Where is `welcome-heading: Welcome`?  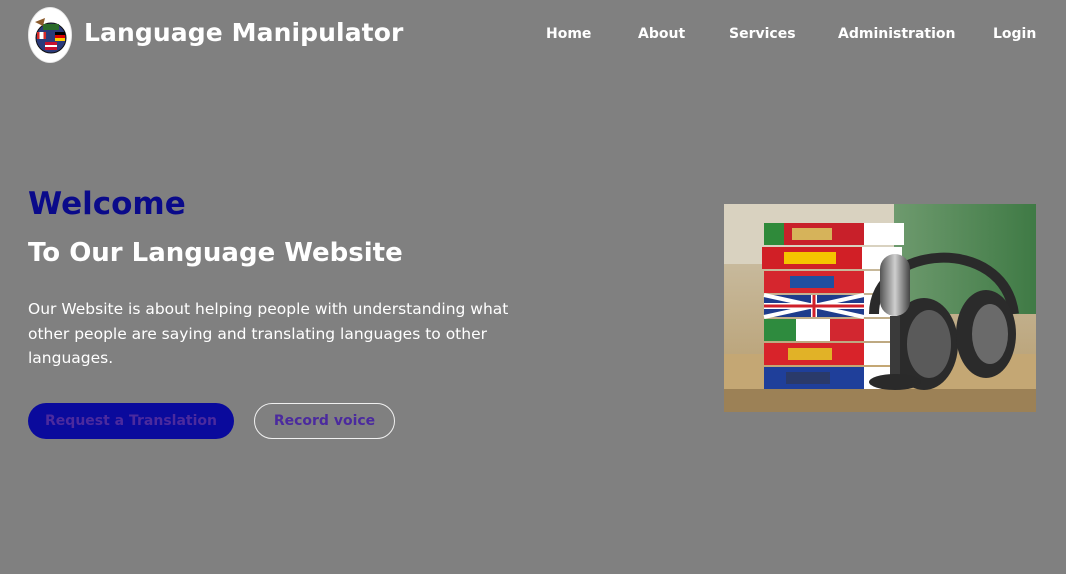 welcome-heading: Welcome is located at coordinates (107, 204).